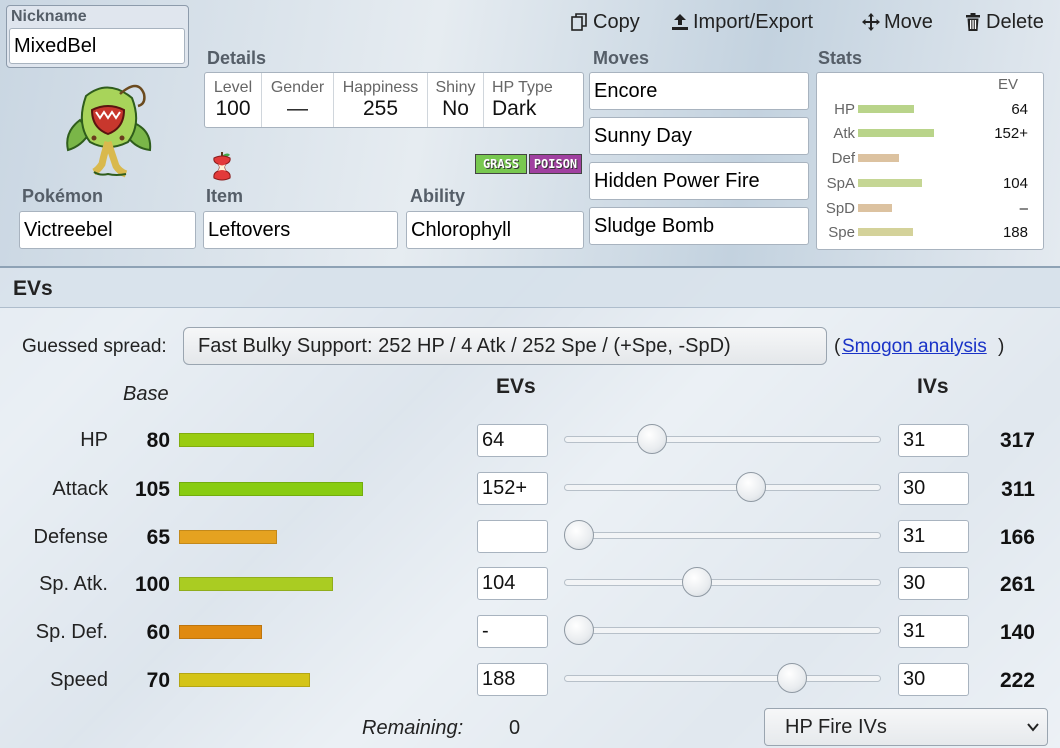  Describe the element at coordinates (906, 727) in the screenshot. I see `iv-preset-select: HP Fire IVs` at that location.